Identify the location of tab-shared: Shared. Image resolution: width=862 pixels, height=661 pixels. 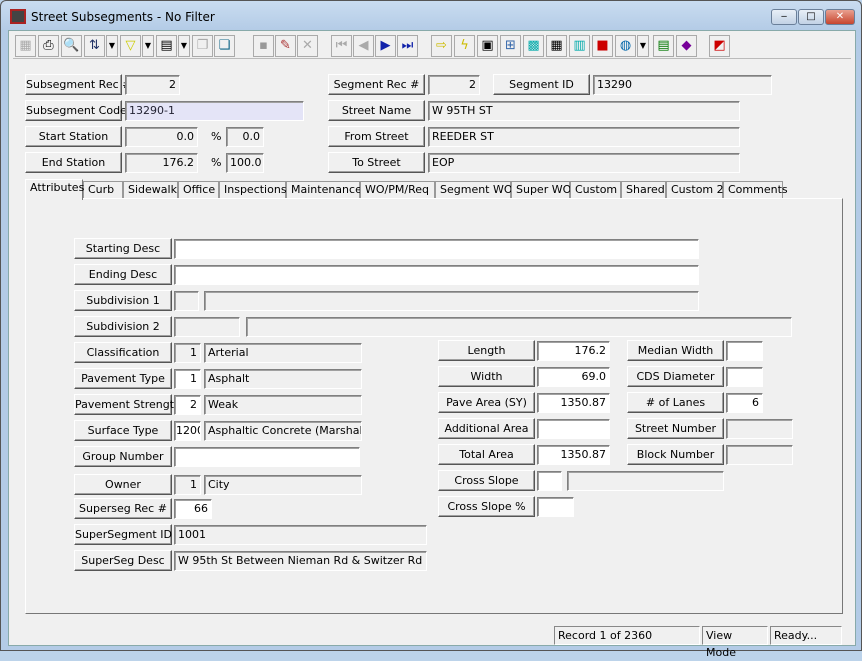
(643, 190).